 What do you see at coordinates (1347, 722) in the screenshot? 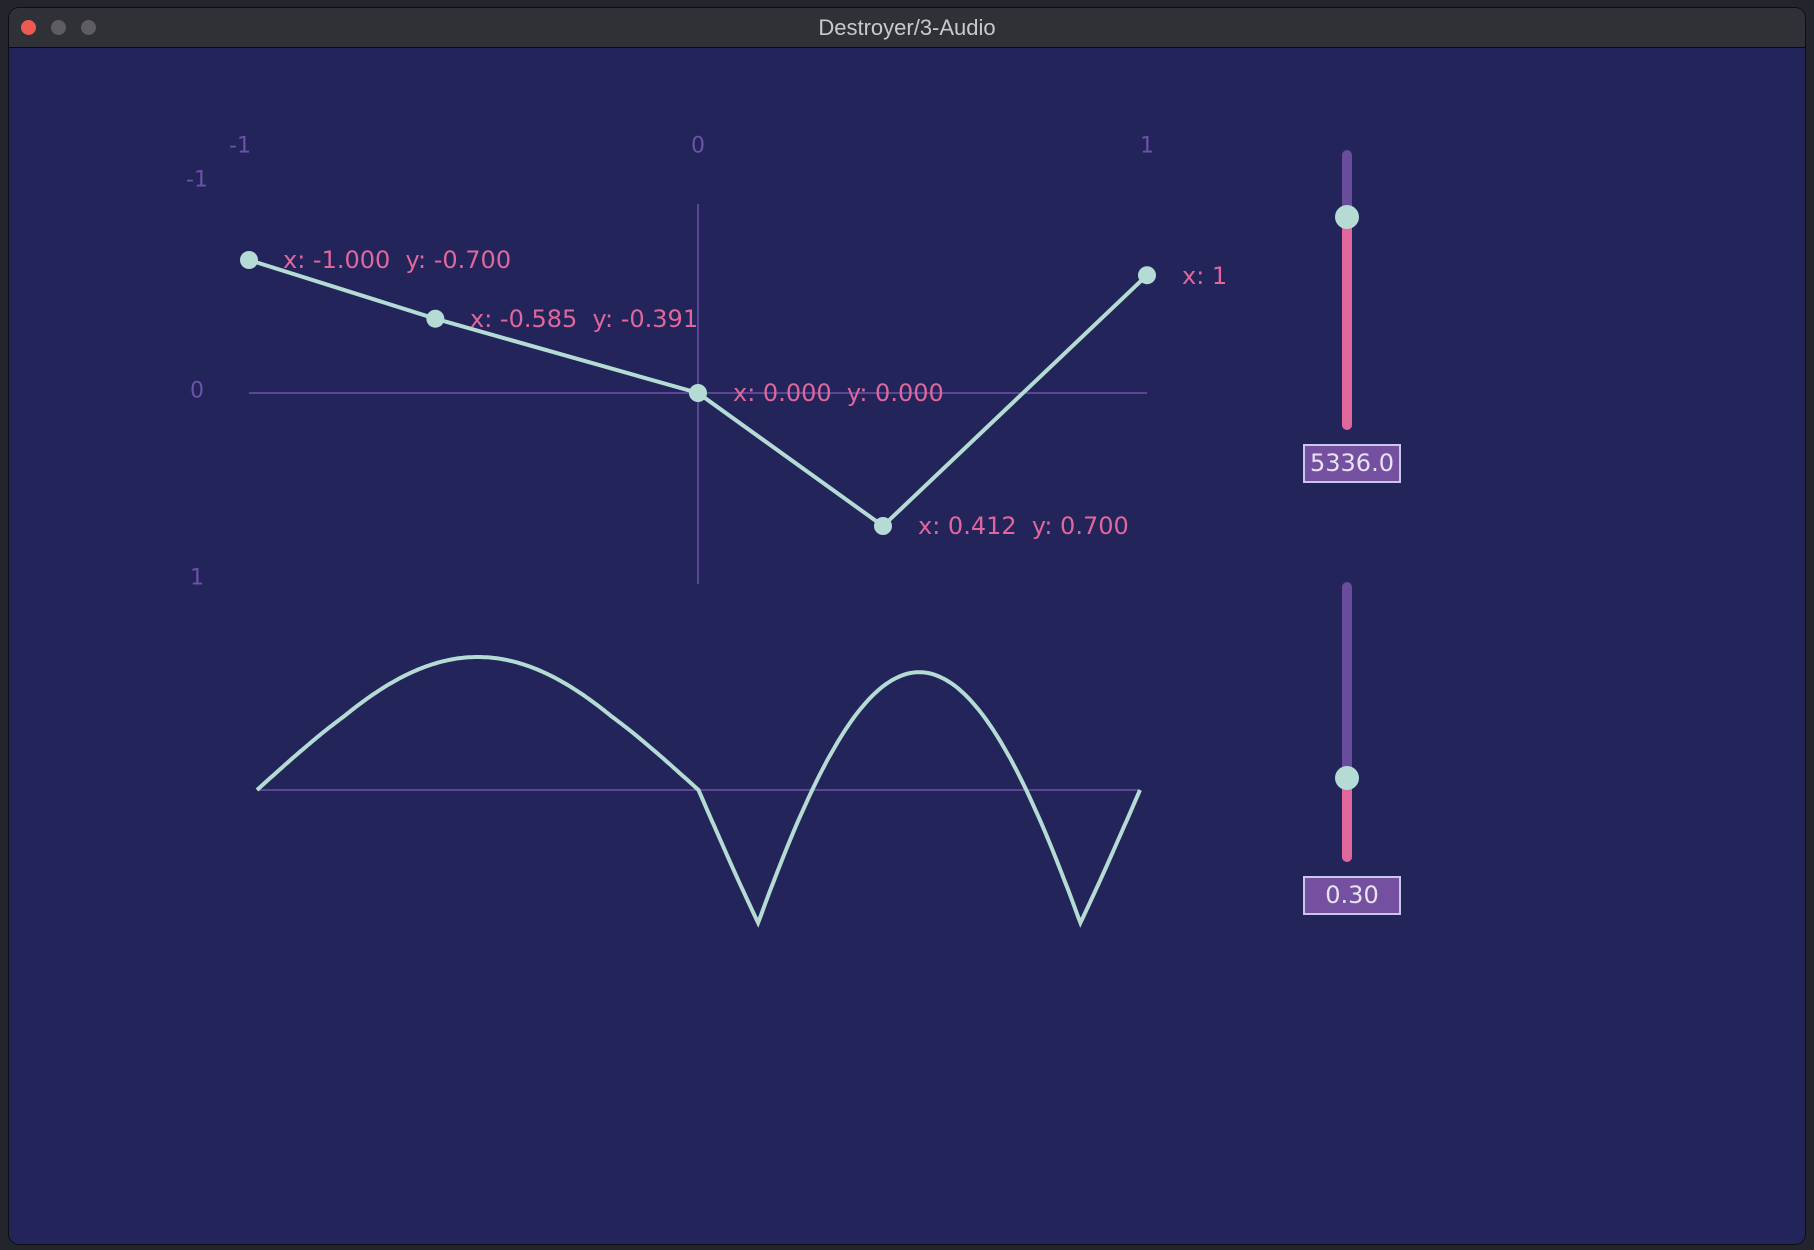
I see `amount-slider` at bounding box center [1347, 722].